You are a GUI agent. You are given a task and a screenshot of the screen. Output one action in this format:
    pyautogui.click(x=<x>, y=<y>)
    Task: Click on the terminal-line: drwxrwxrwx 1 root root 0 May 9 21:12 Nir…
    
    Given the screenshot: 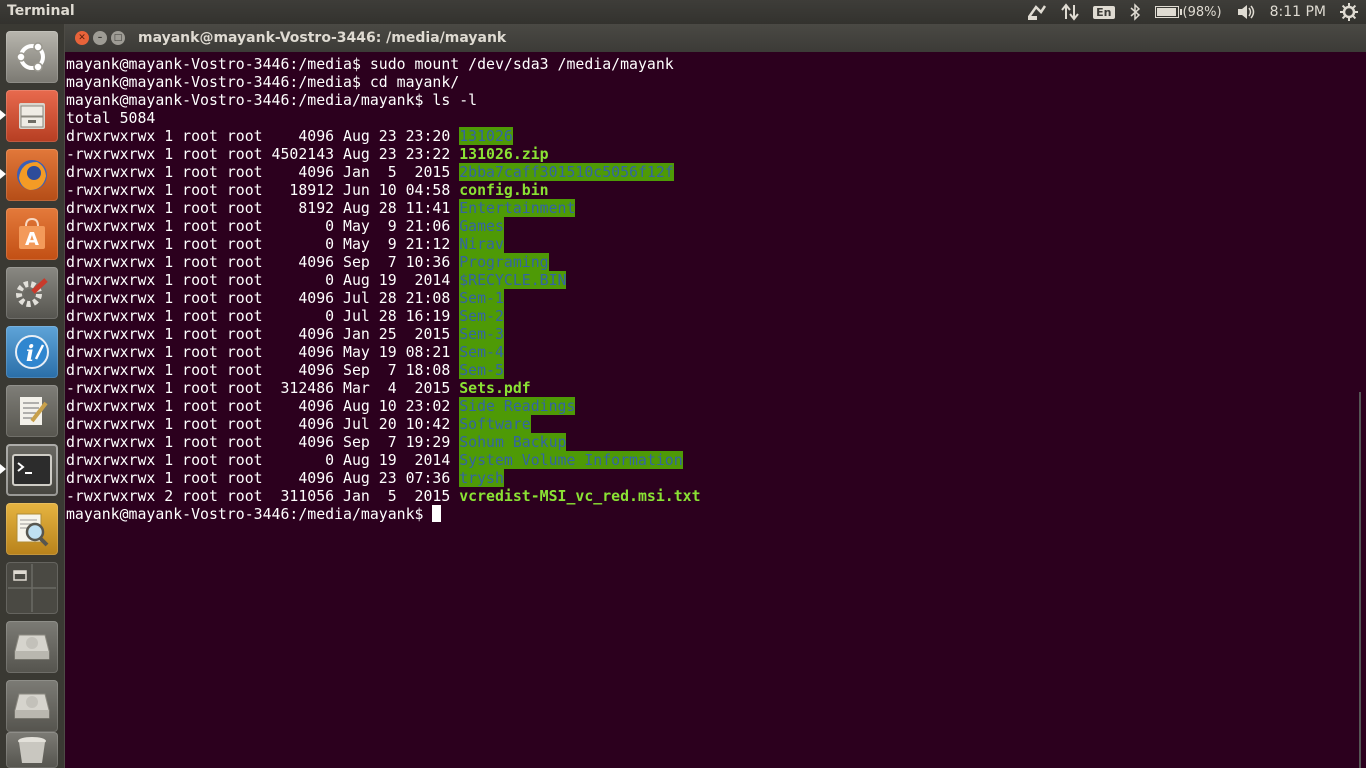 What is the action you would take?
    pyautogui.click(x=710, y=244)
    